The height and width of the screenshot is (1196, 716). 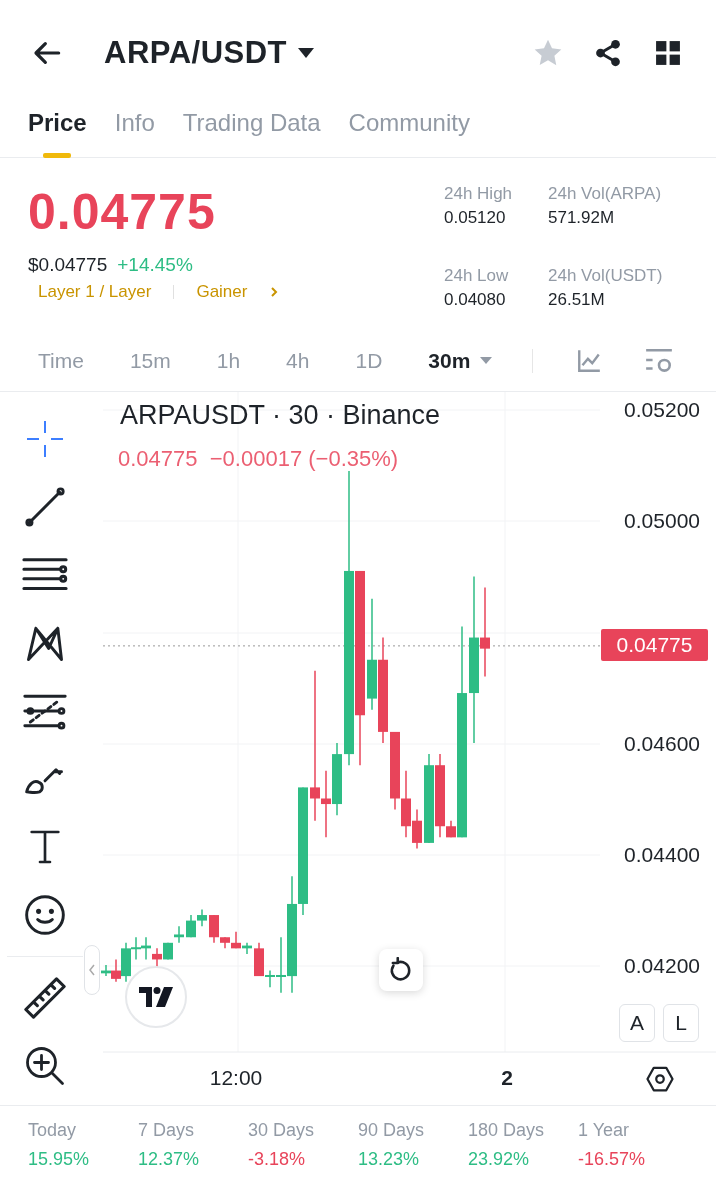 What do you see at coordinates (582, 218) in the screenshot?
I see `stat-value: 571.92M` at bounding box center [582, 218].